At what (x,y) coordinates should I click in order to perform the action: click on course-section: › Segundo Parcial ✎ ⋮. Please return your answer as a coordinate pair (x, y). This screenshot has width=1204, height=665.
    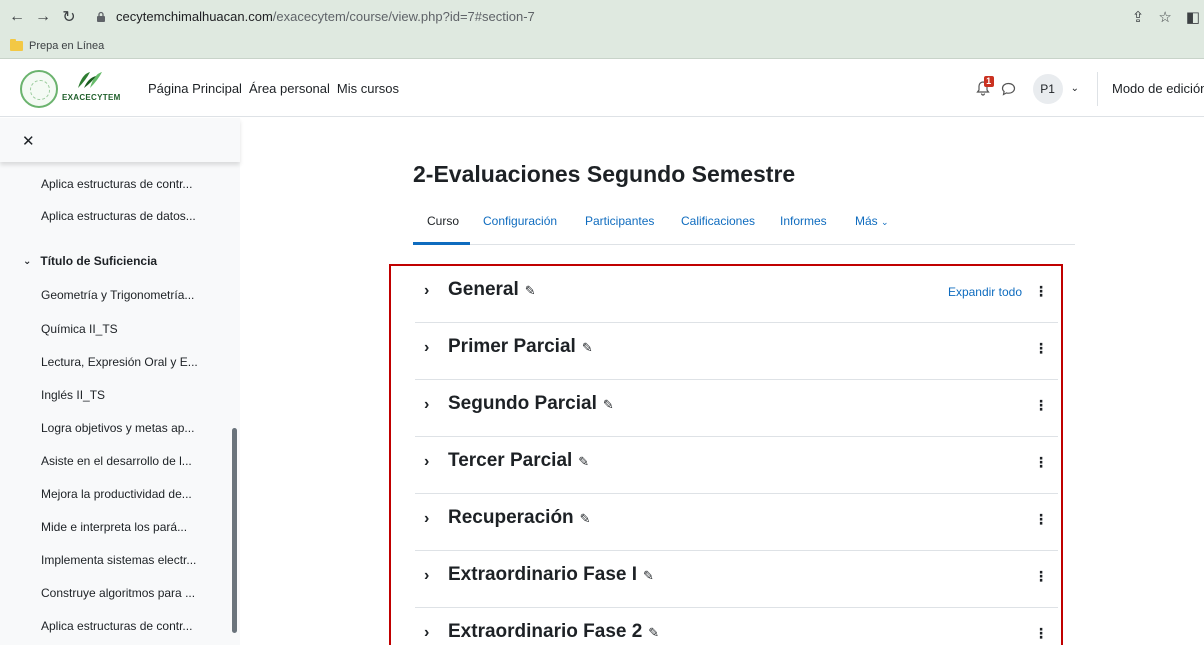
    Looking at the image, I should click on (736, 408).